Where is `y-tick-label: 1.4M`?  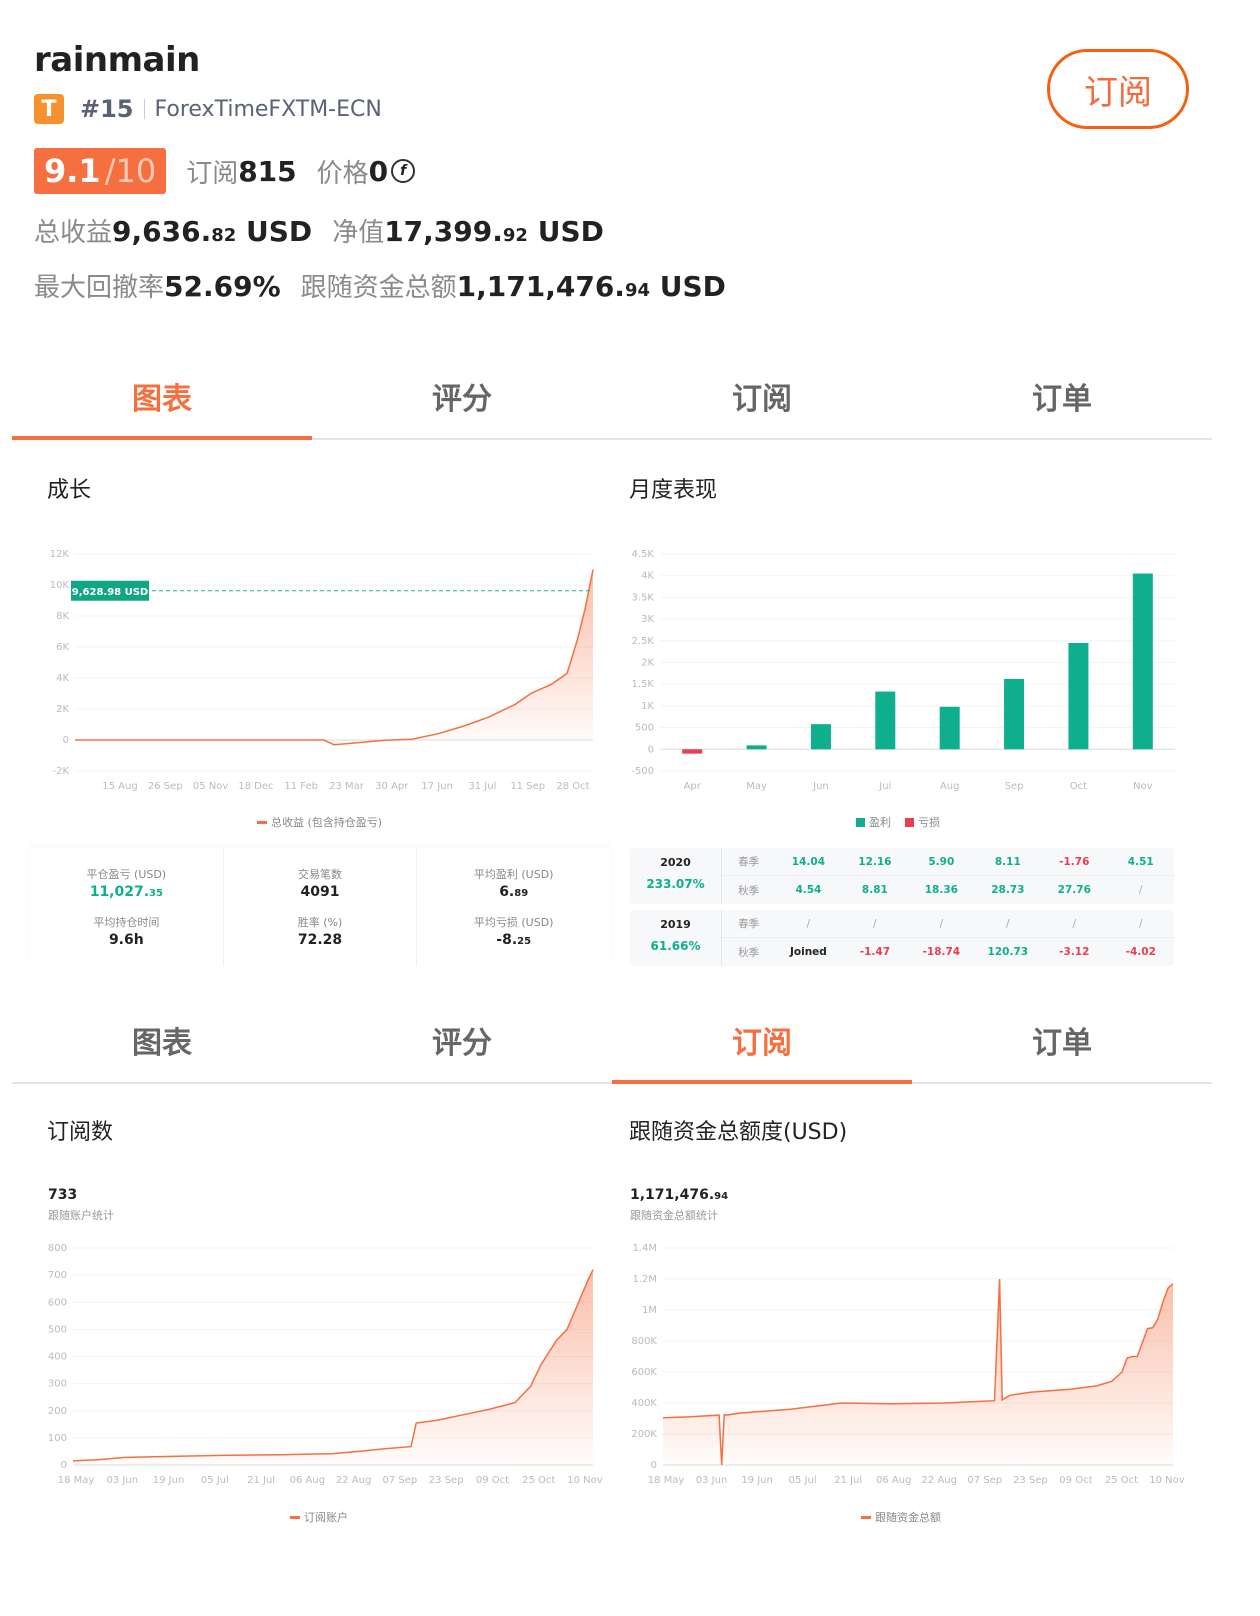 y-tick-label: 1.4M is located at coordinates (644, 1248).